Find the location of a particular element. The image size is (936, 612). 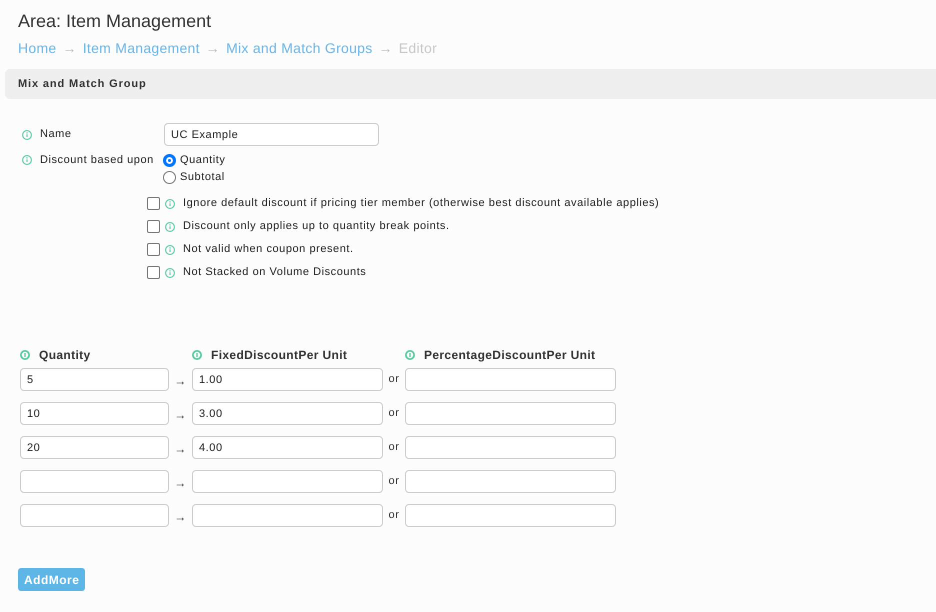

name-field: UC Example is located at coordinates (271, 134).